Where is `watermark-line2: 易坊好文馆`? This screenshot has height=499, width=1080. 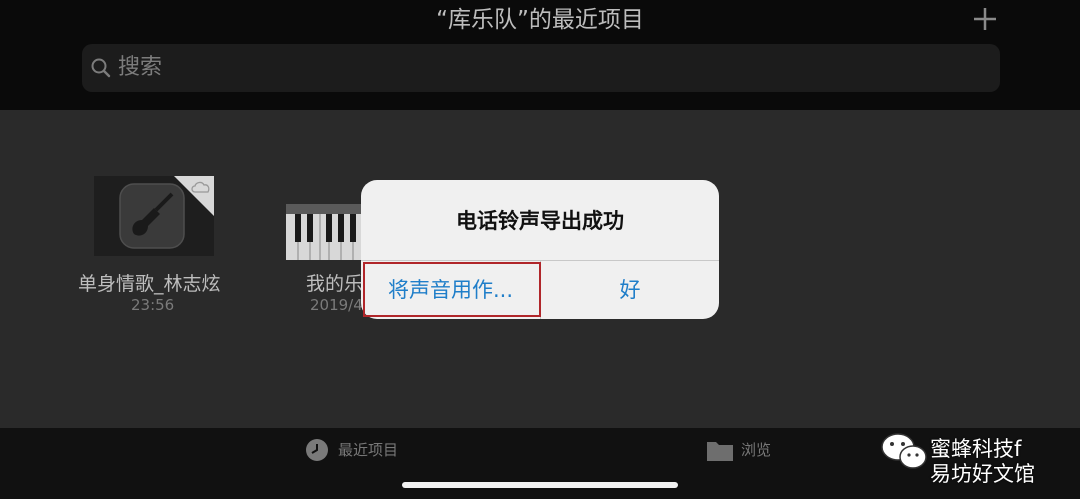 watermark-line2: 易坊好文馆 is located at coordinates (982, 474).